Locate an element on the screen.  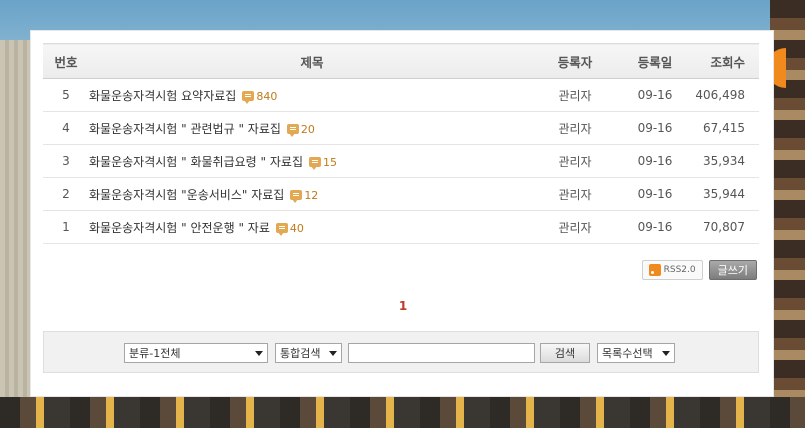
category-select-value: 분류-1전체 is located at coordinates (155, 353).